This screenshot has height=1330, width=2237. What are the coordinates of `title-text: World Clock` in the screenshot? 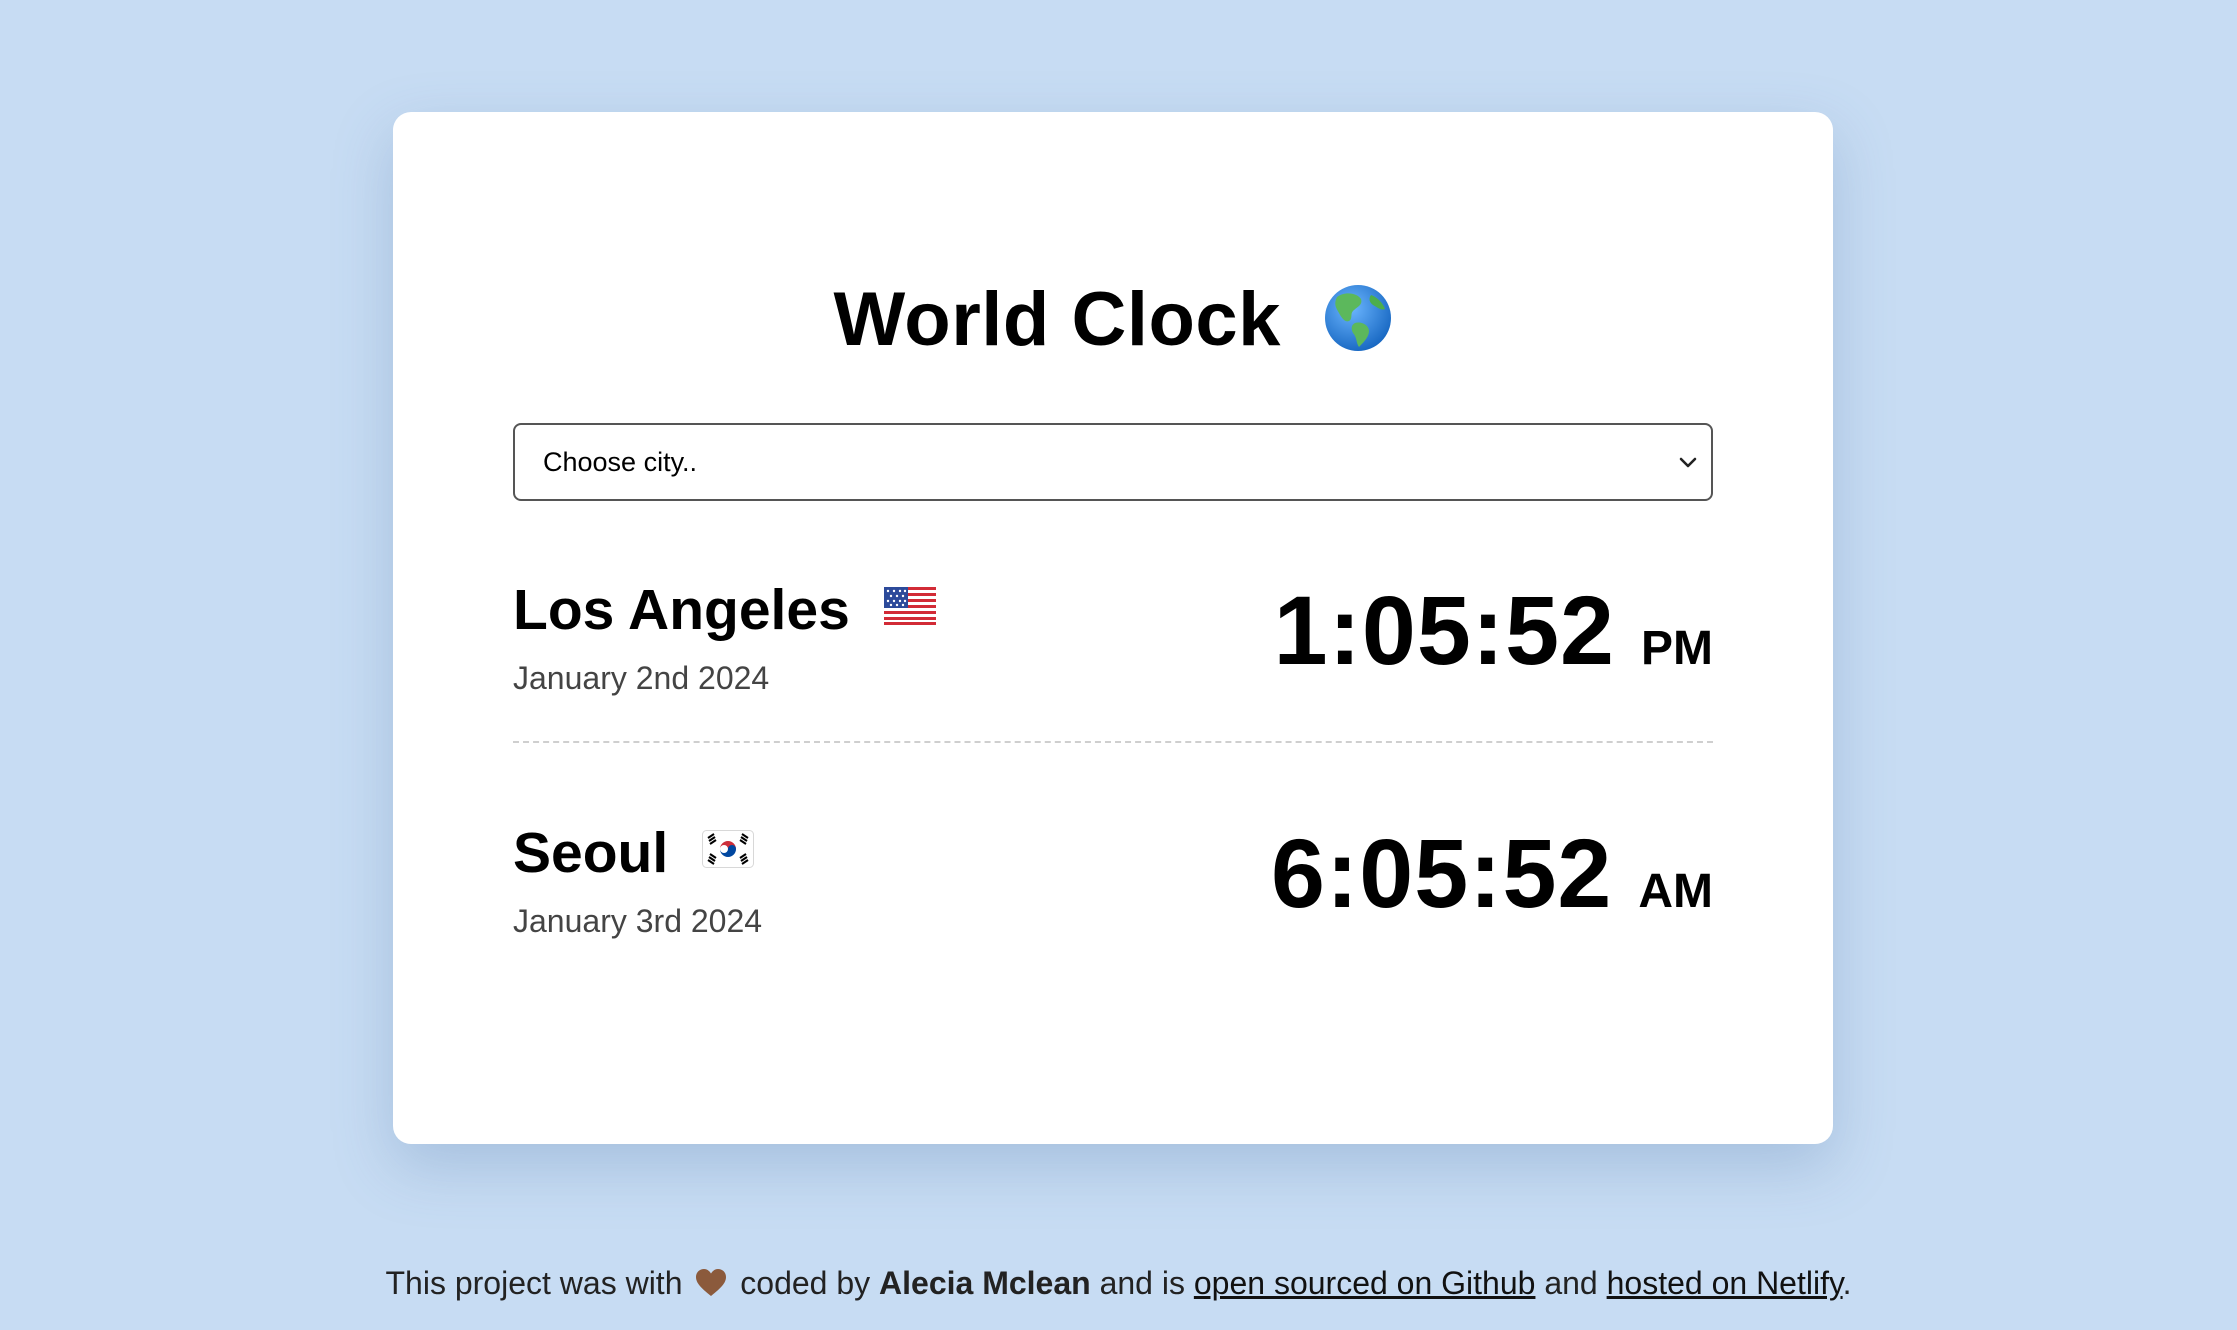 It's located at (1057, 319).